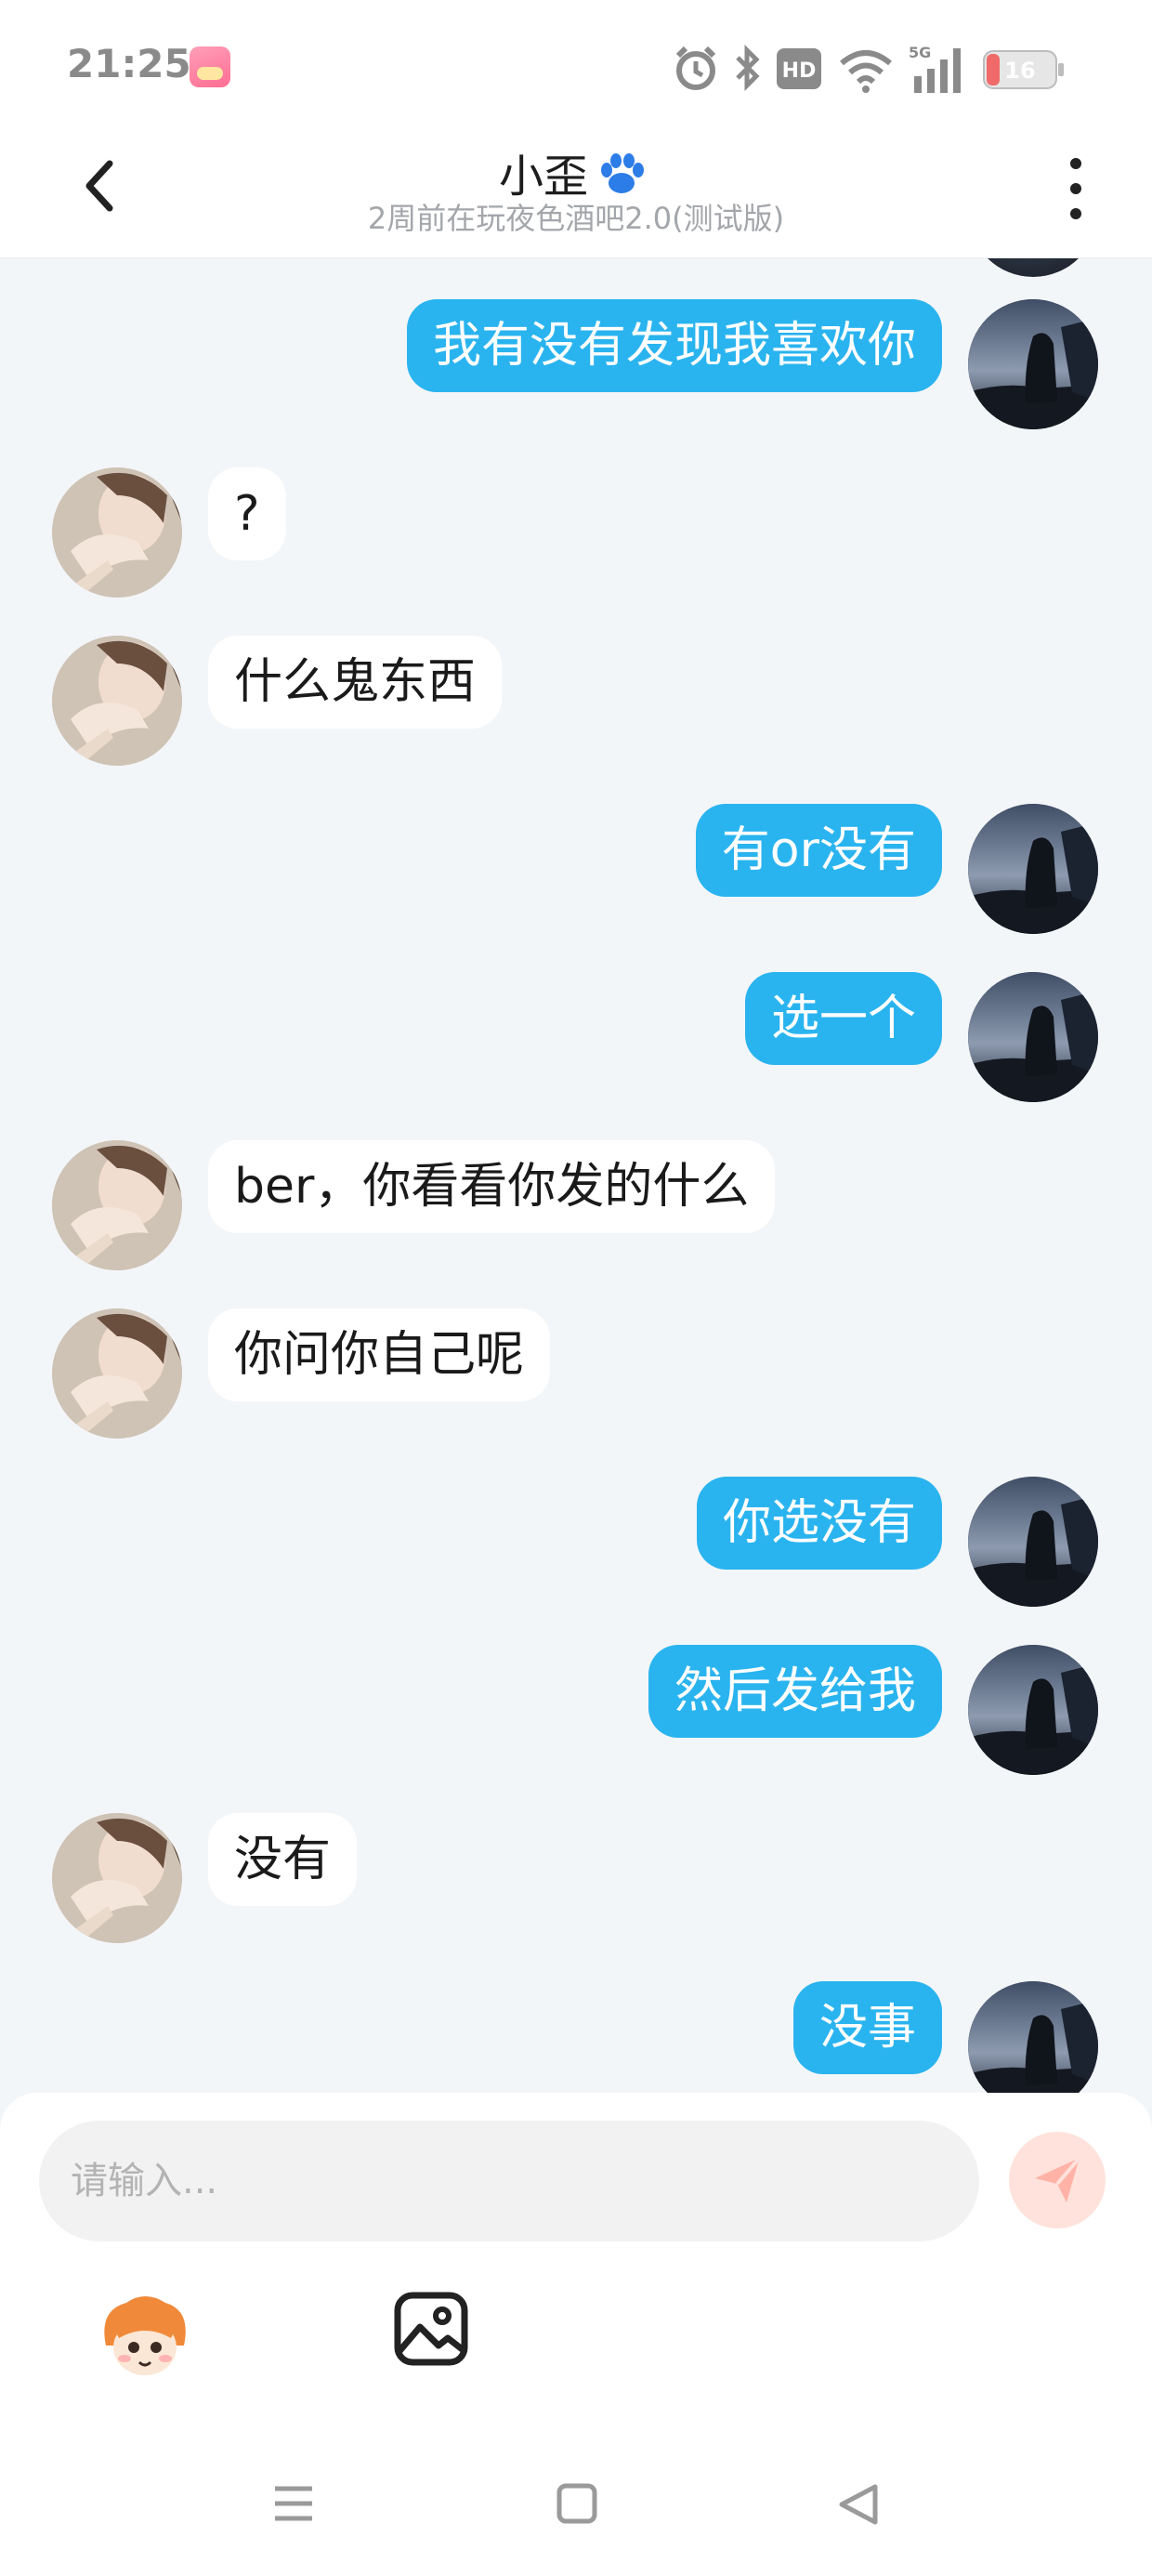  I want to click on status-bar: 21:25 HD 5G 16, so click(576, 69).